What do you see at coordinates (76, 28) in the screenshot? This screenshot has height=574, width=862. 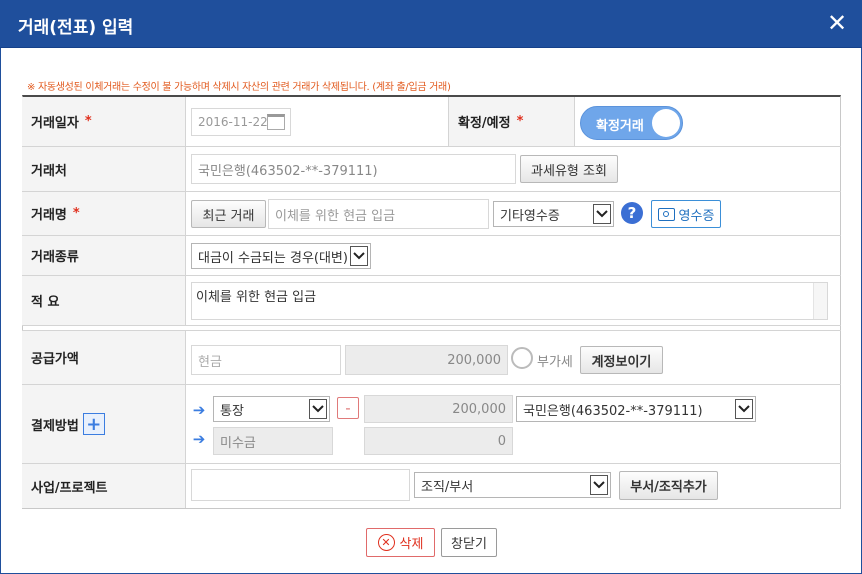 I see `dialog-title: 거래(전표) 입력` at bounding box center [76, 28].